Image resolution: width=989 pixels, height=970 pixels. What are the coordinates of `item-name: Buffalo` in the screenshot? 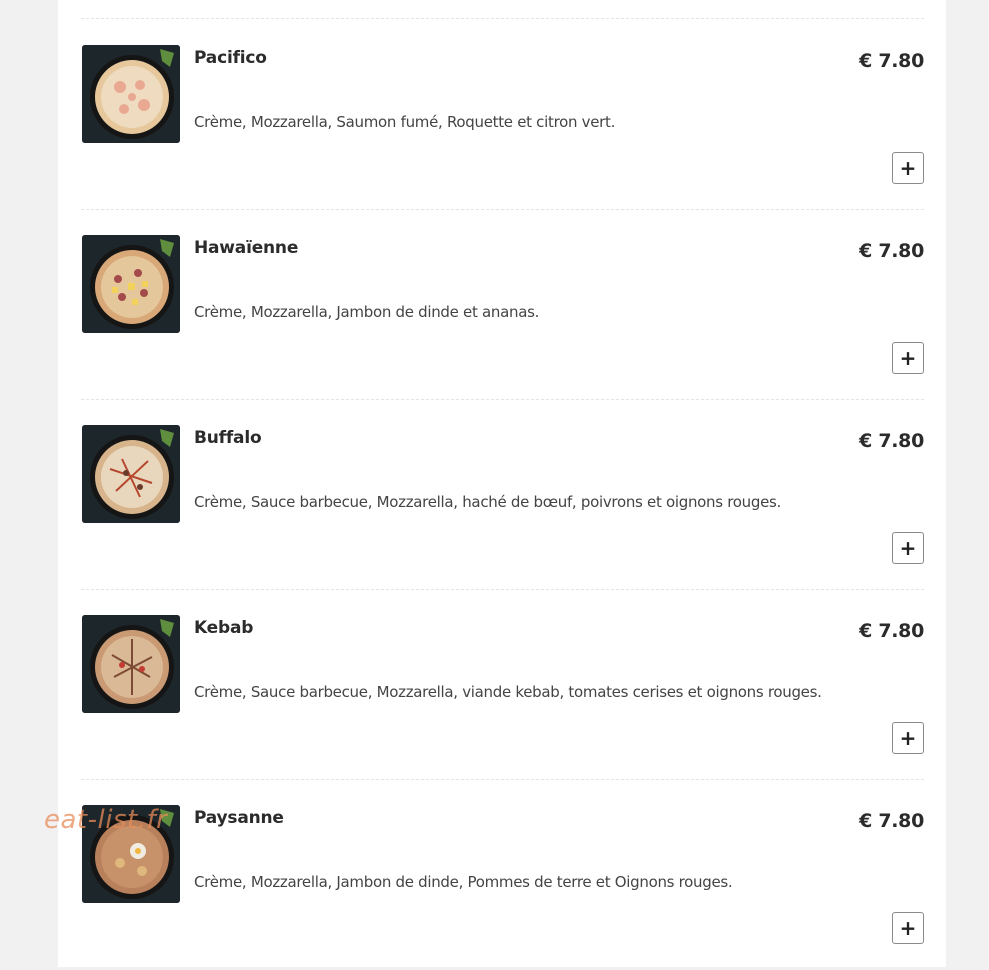 It's located at (228, 438).